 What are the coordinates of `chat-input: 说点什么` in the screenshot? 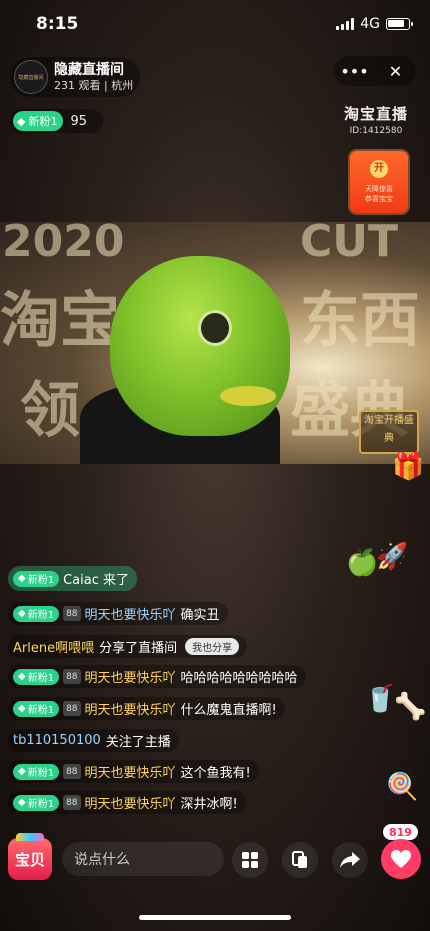 It's located at (143, 859).